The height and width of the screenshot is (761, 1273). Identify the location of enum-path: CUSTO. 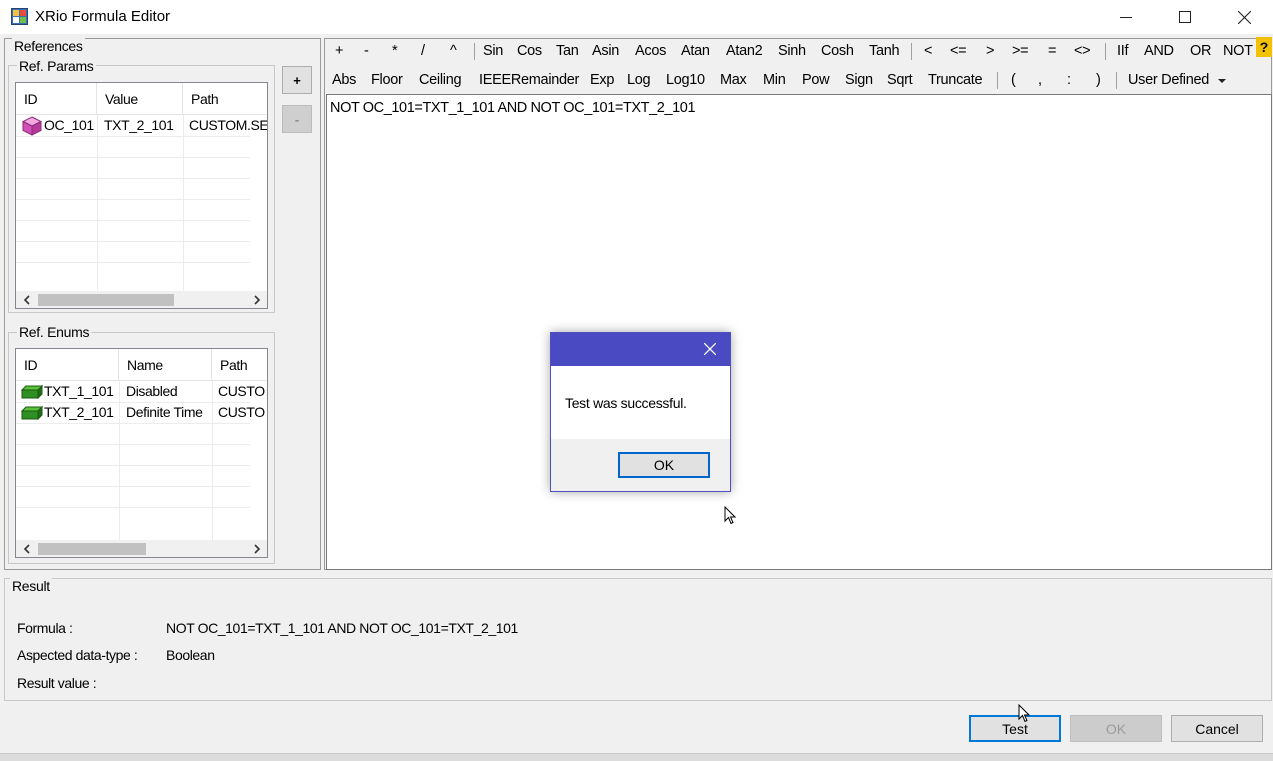
(241, 391).